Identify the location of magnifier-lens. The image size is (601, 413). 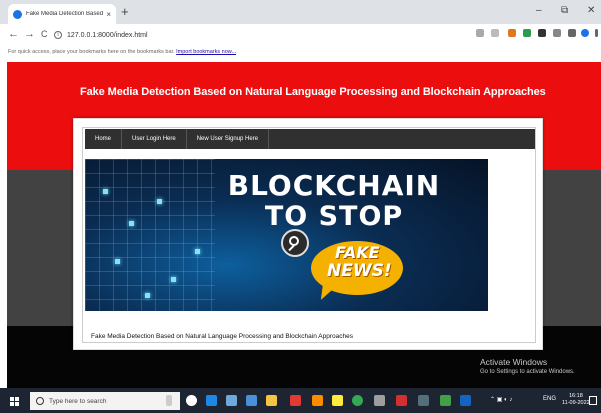
(294, 241).